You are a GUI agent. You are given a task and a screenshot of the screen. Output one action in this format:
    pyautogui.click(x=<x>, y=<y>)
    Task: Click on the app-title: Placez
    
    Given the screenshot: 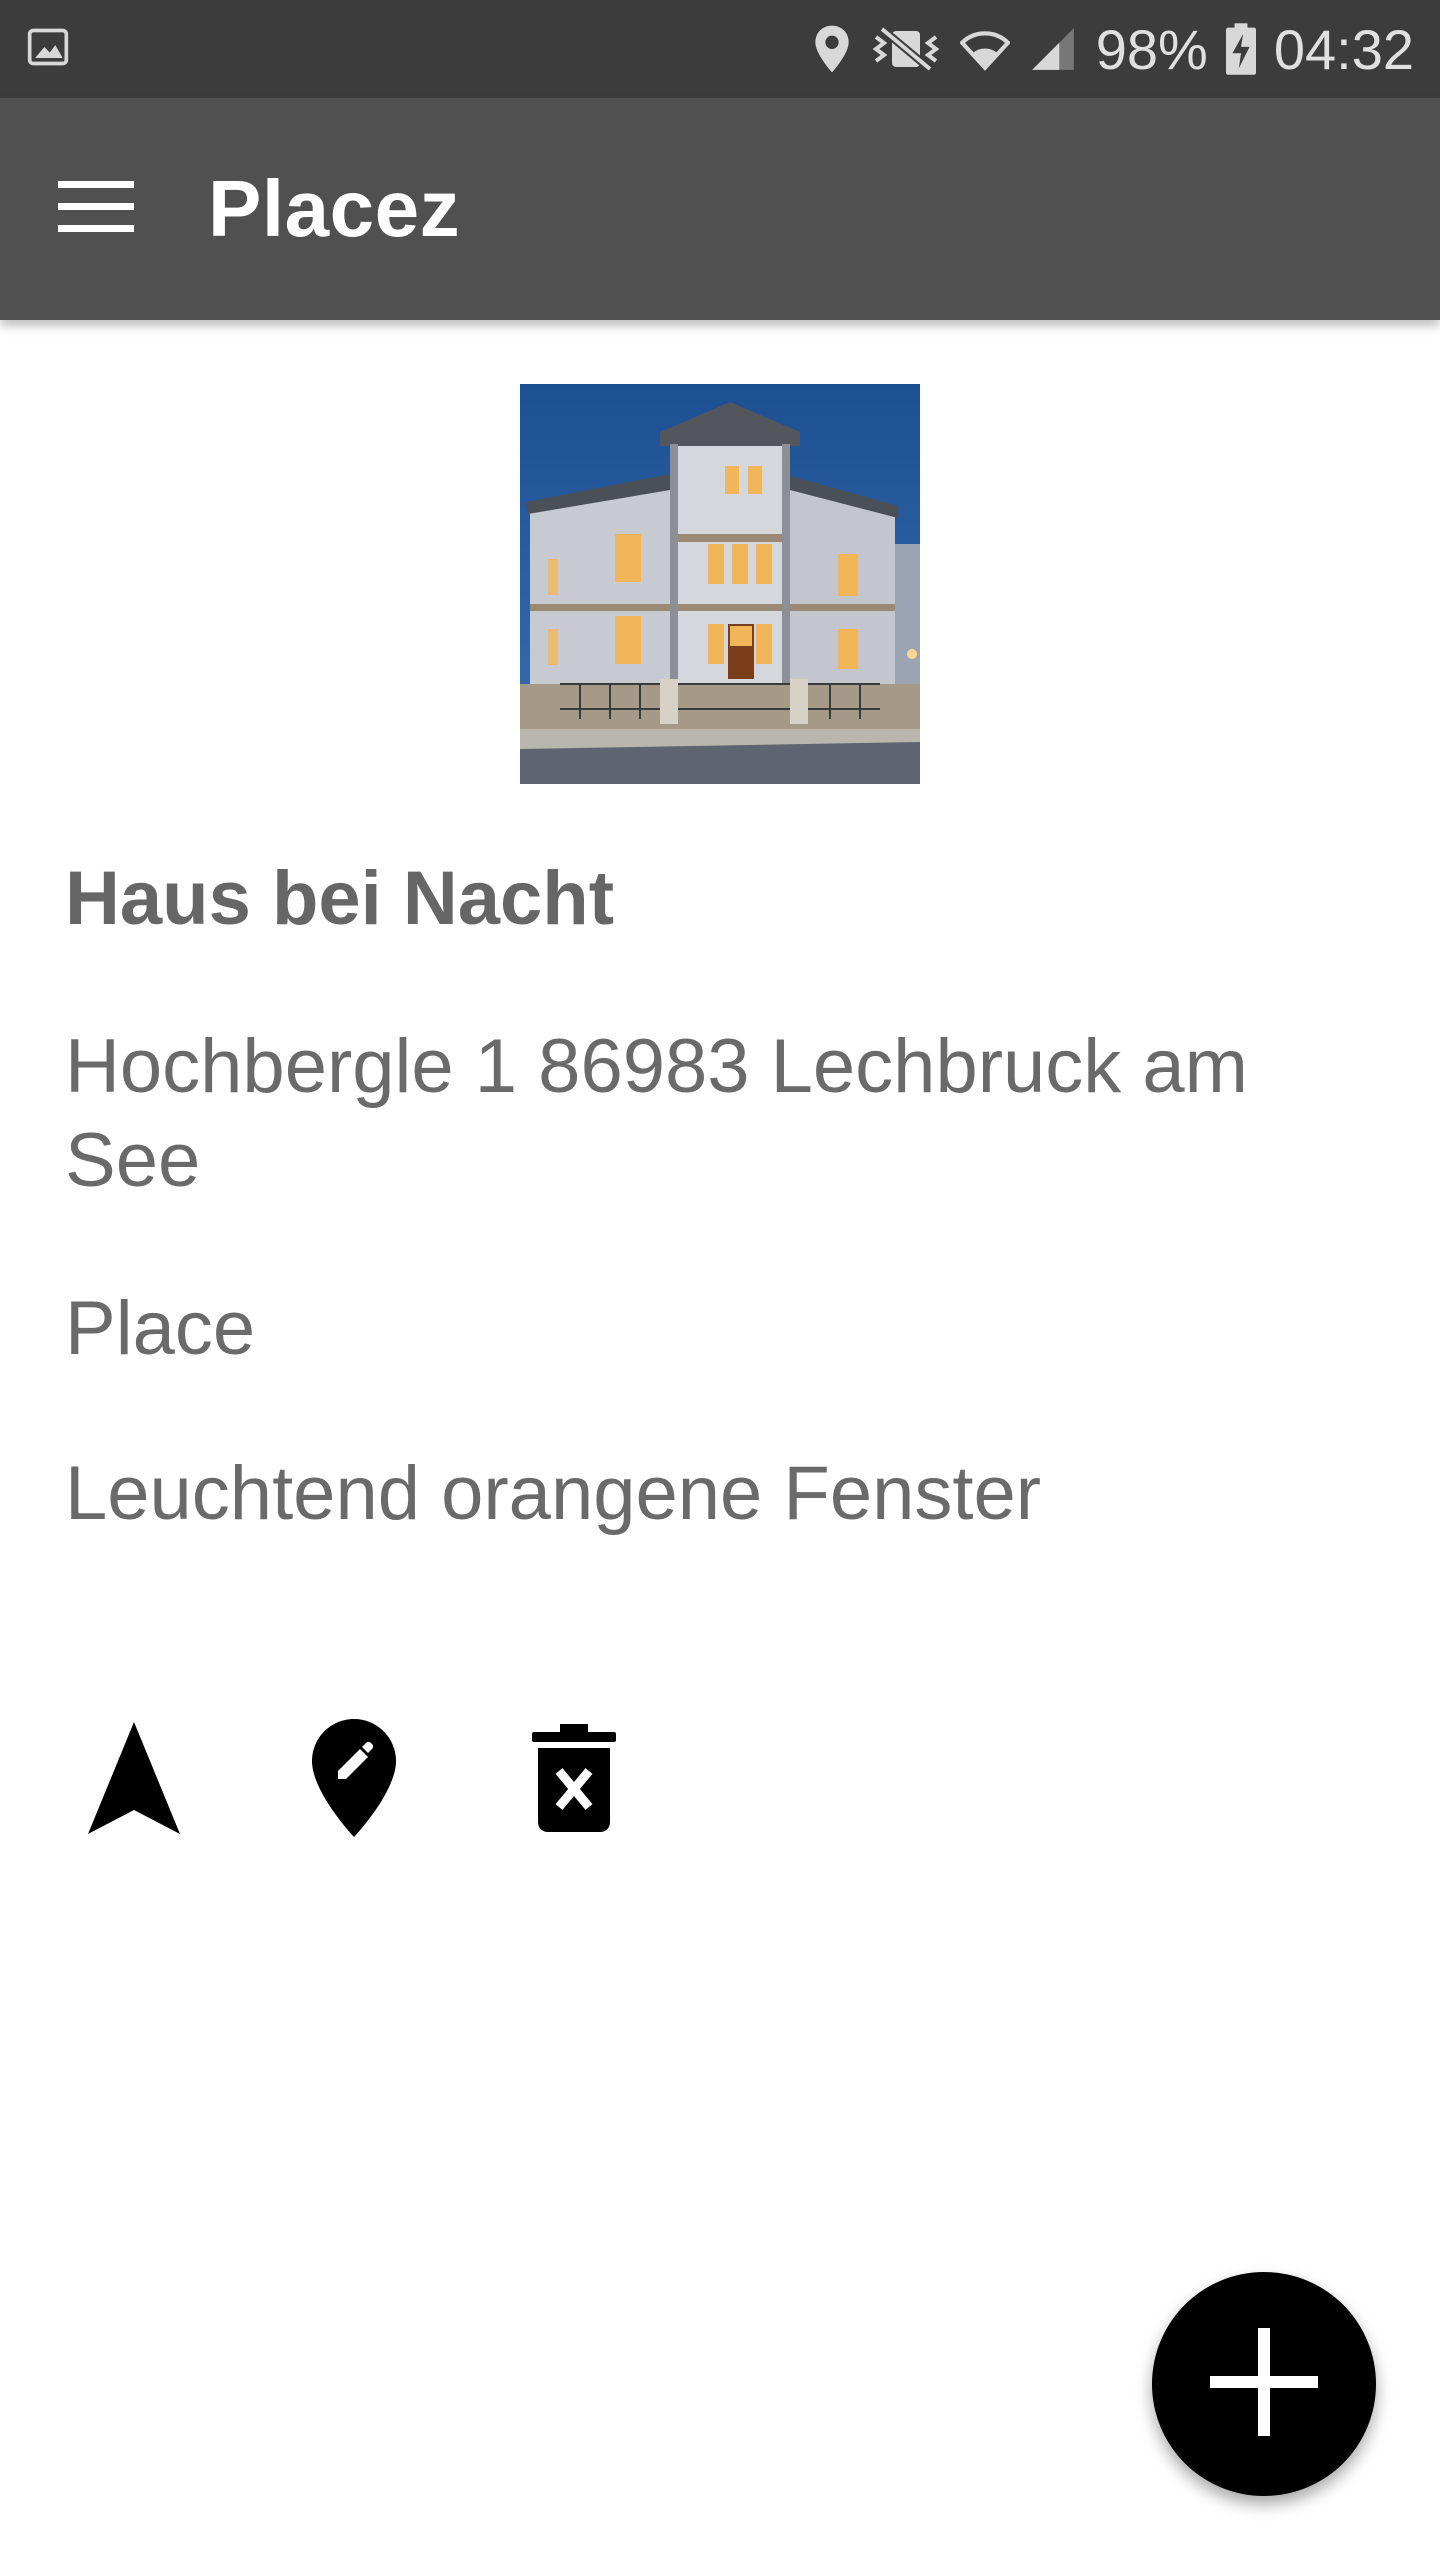 What is the action you would take?
    pyautogui.click(x=334, y=208)
    